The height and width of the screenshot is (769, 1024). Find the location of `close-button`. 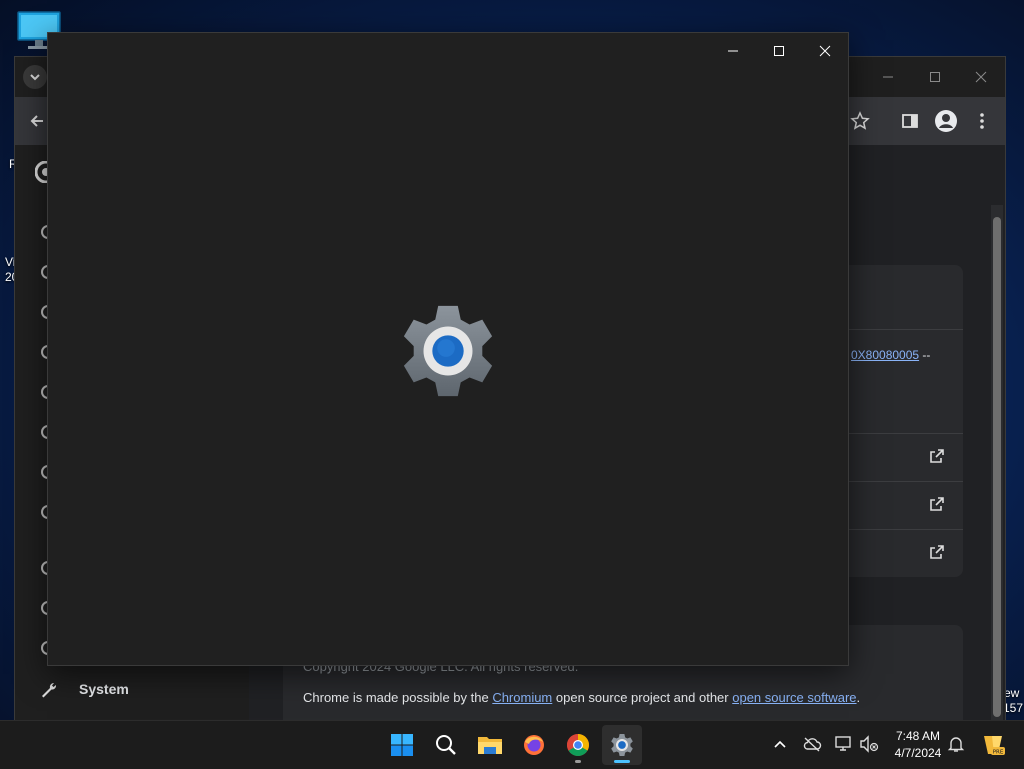

close-button is located at coordinates (825, 51).